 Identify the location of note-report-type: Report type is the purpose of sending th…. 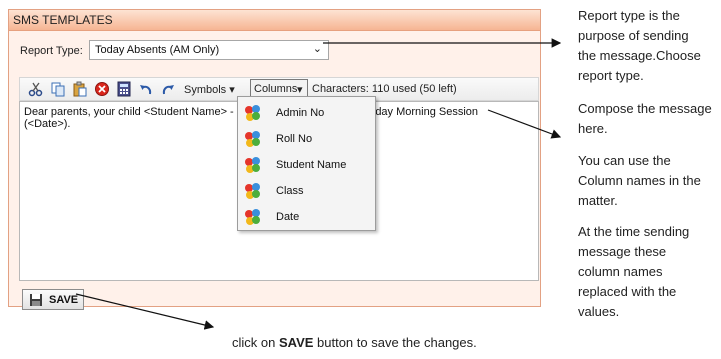
(639, 45).